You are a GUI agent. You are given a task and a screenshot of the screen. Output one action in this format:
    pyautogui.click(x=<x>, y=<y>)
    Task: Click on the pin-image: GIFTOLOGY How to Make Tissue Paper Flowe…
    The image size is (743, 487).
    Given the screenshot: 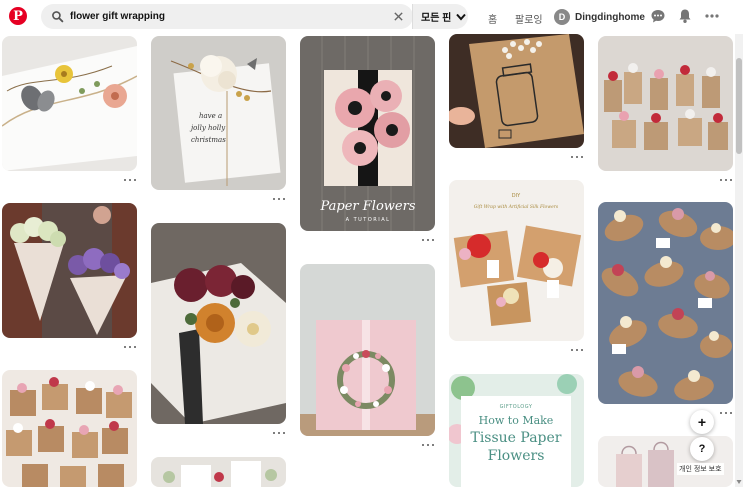 What is the action you would take?
    pyautogui.click(x=516, y=430)
    